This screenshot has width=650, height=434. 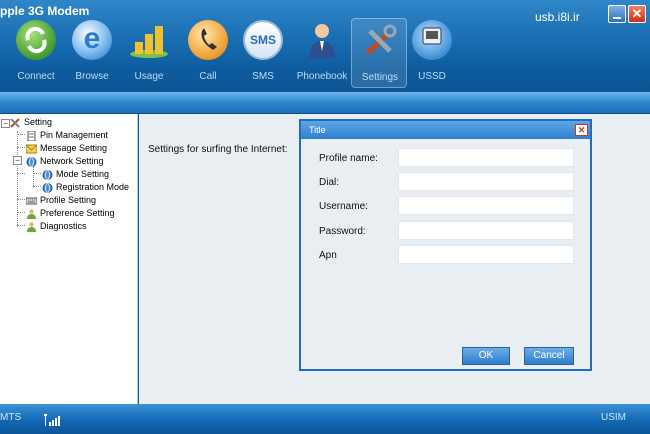 I want to click on status-bar: MTS USIM, so click(x=325, y=419).